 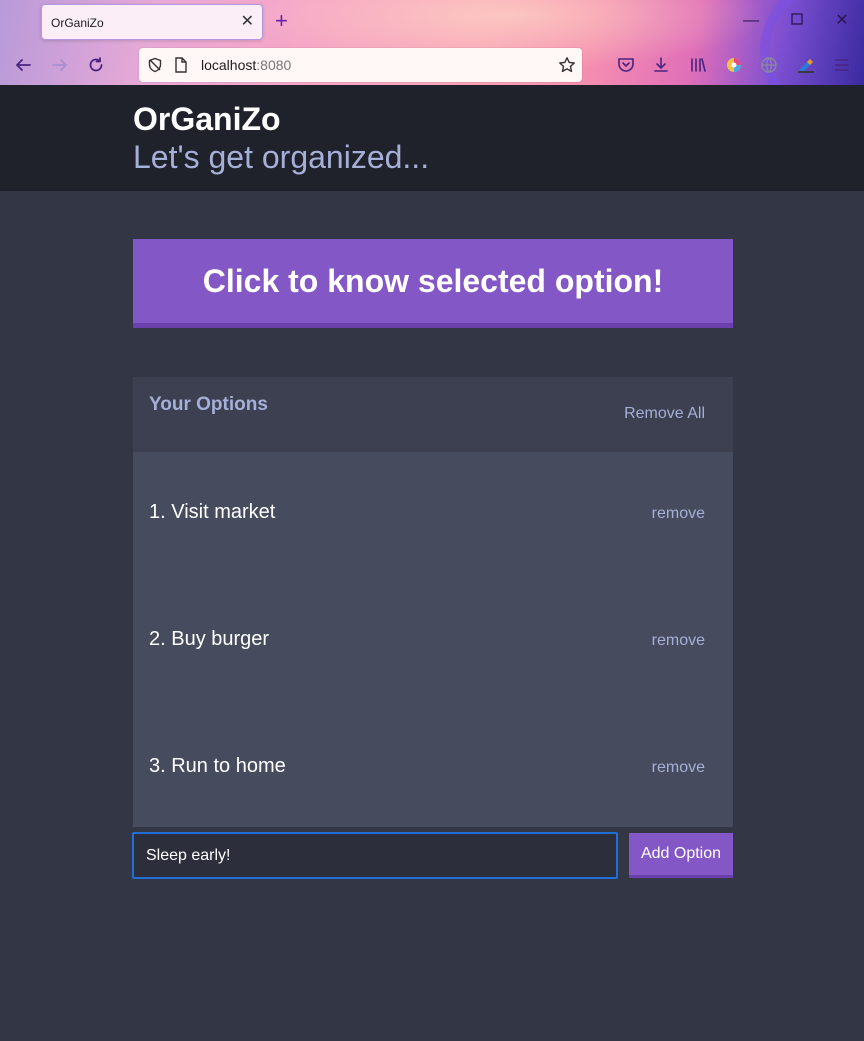 I want to click on option-text: 2. Buy burger, so click(x=209, y=639).